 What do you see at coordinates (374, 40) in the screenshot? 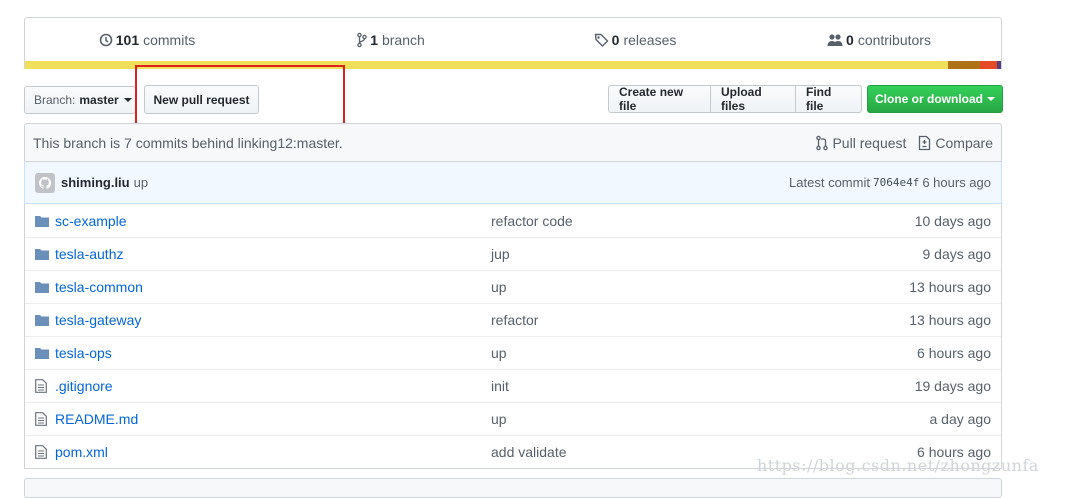
I see `branch-count: 1` at bounding box center [374, 40].